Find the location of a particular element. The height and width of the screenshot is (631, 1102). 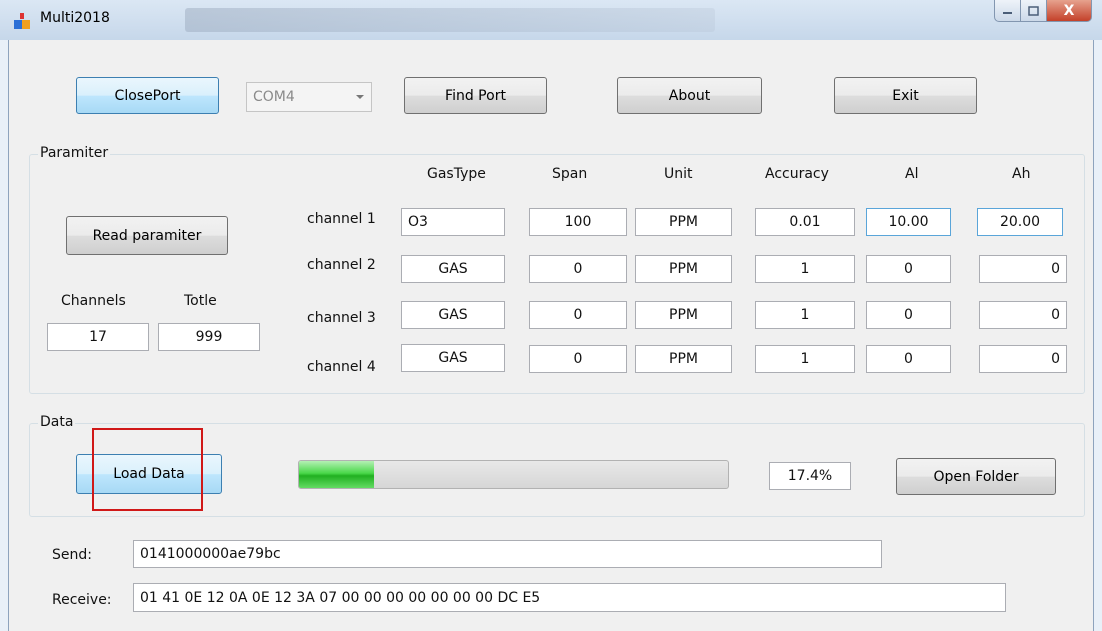

maximize-button is located at coordinates (1034, 11).